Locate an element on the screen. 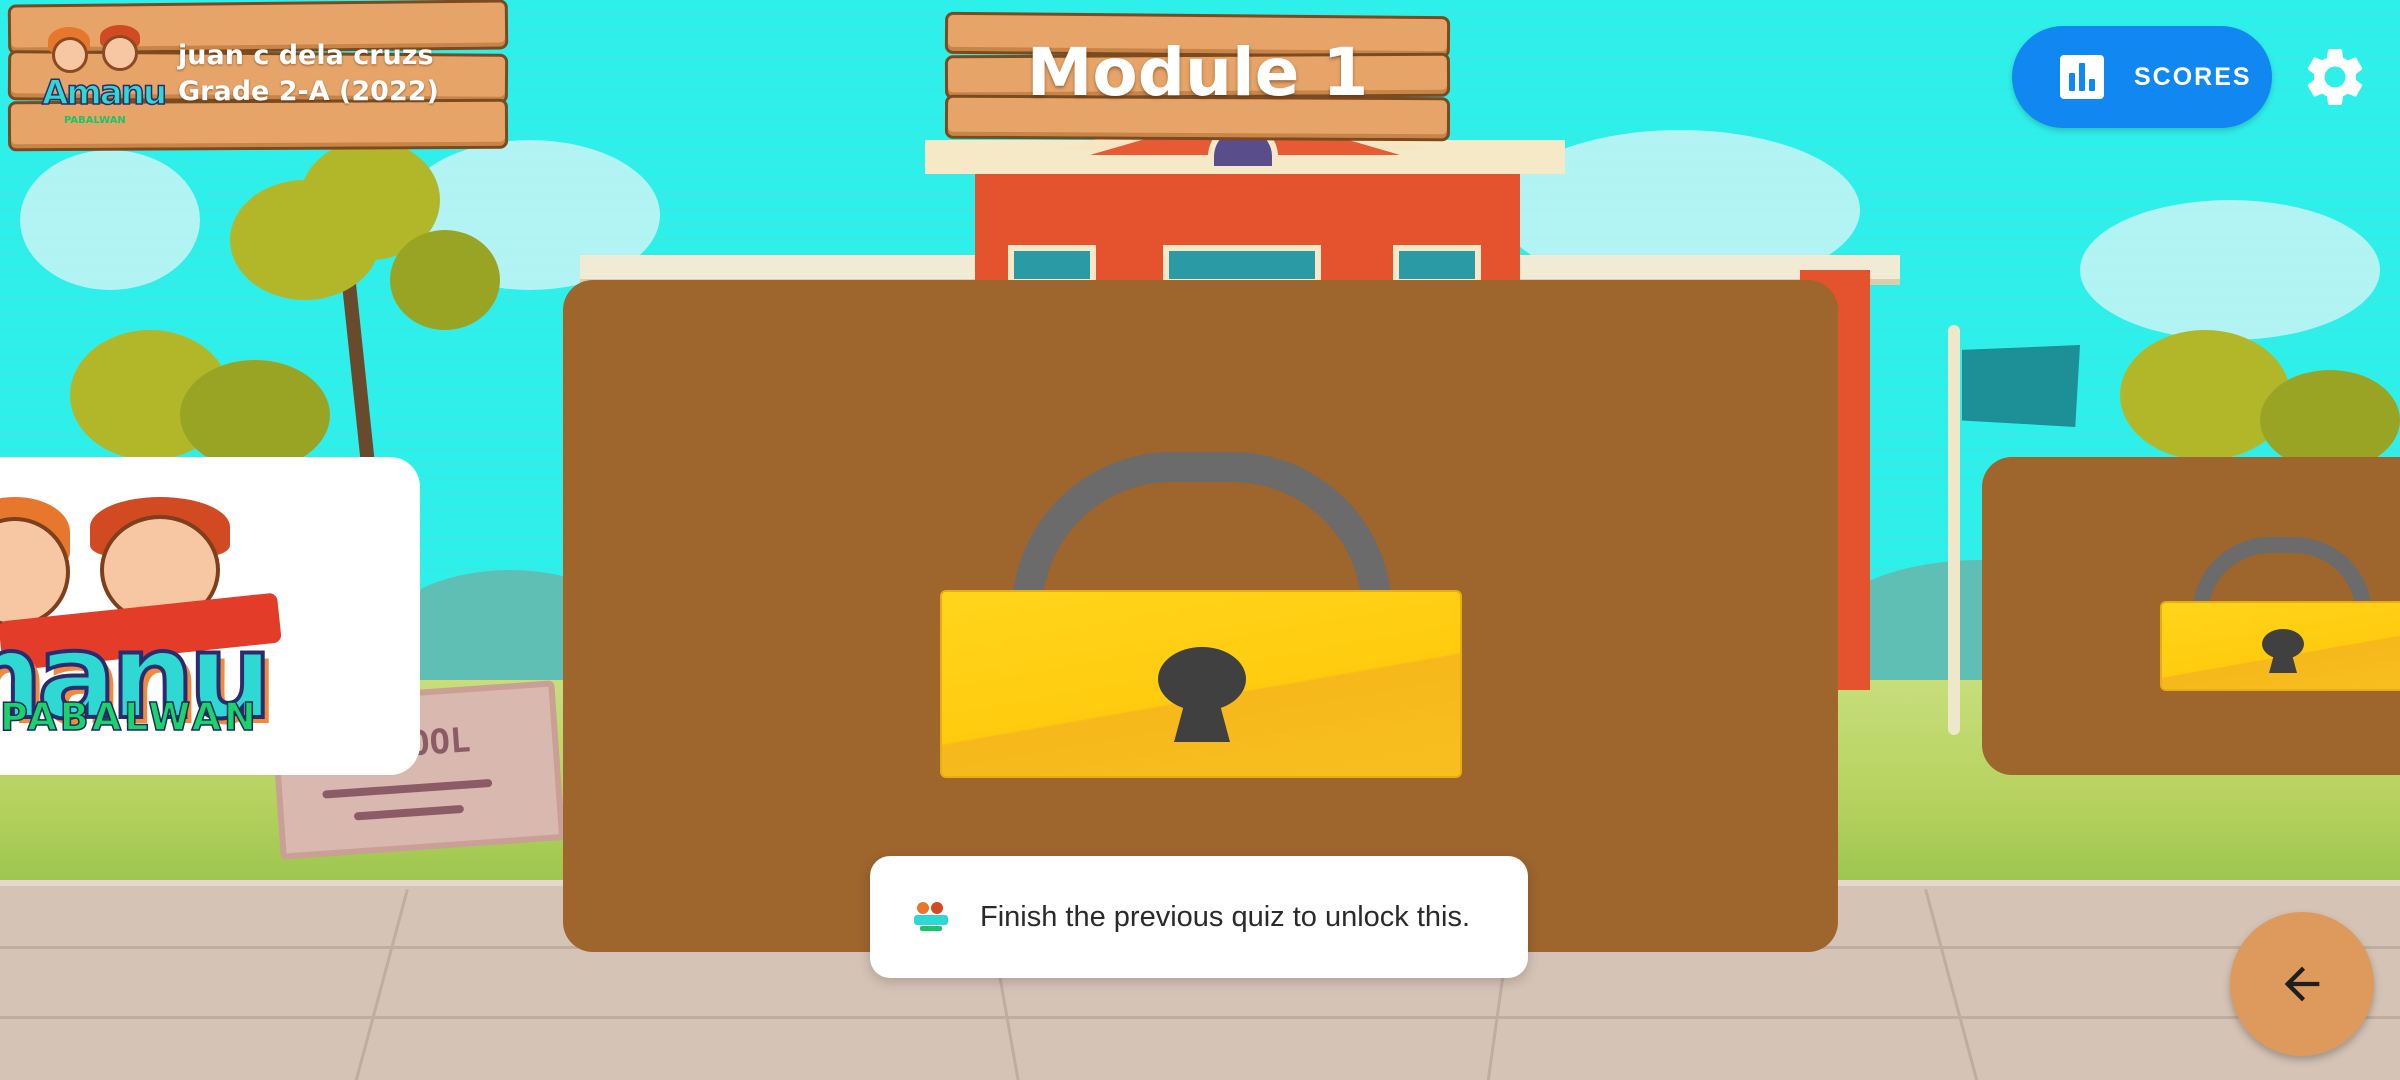 This screenshot has height=1080, width=2400. back-button is located at coordinates (2302, 984).